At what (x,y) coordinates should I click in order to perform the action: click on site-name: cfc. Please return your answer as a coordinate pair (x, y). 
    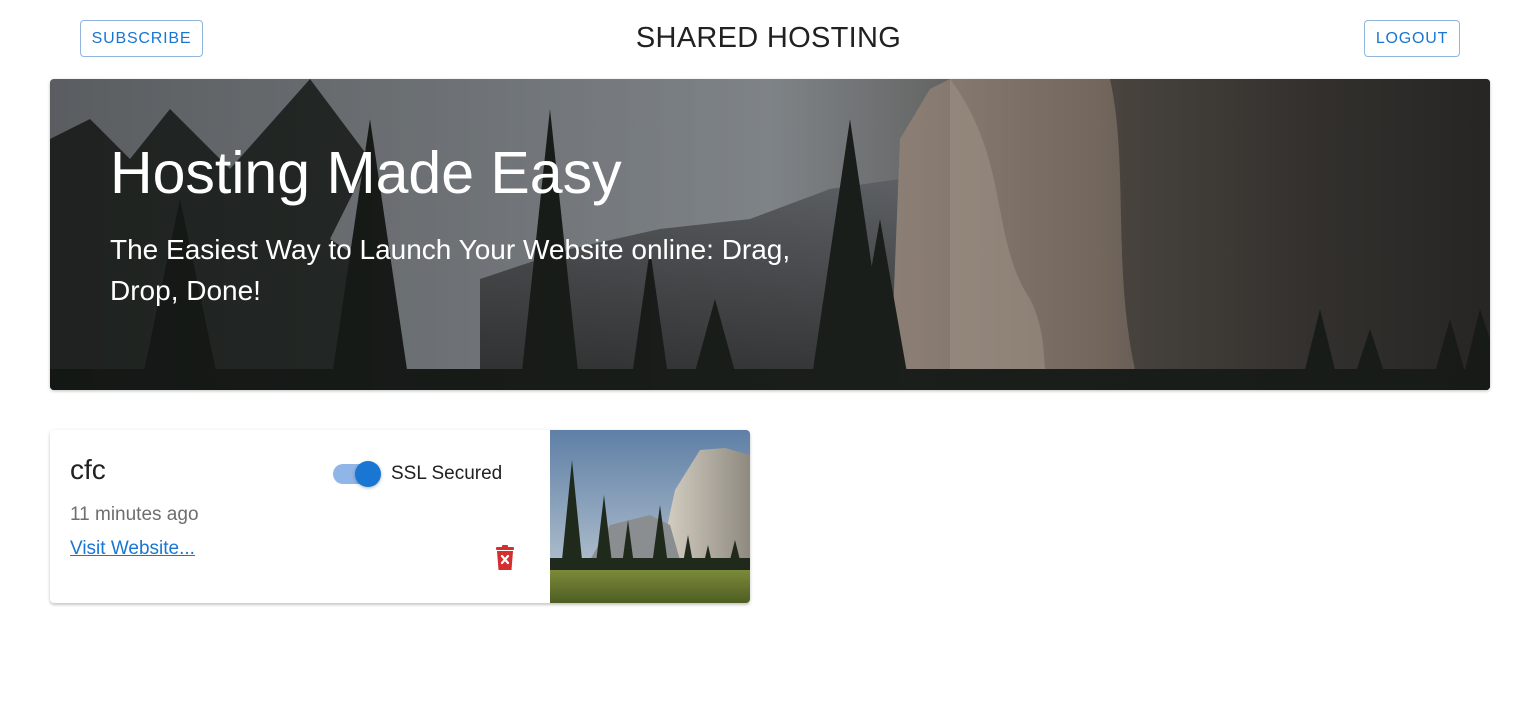
    Looking at the image, I should click on (88, 469).